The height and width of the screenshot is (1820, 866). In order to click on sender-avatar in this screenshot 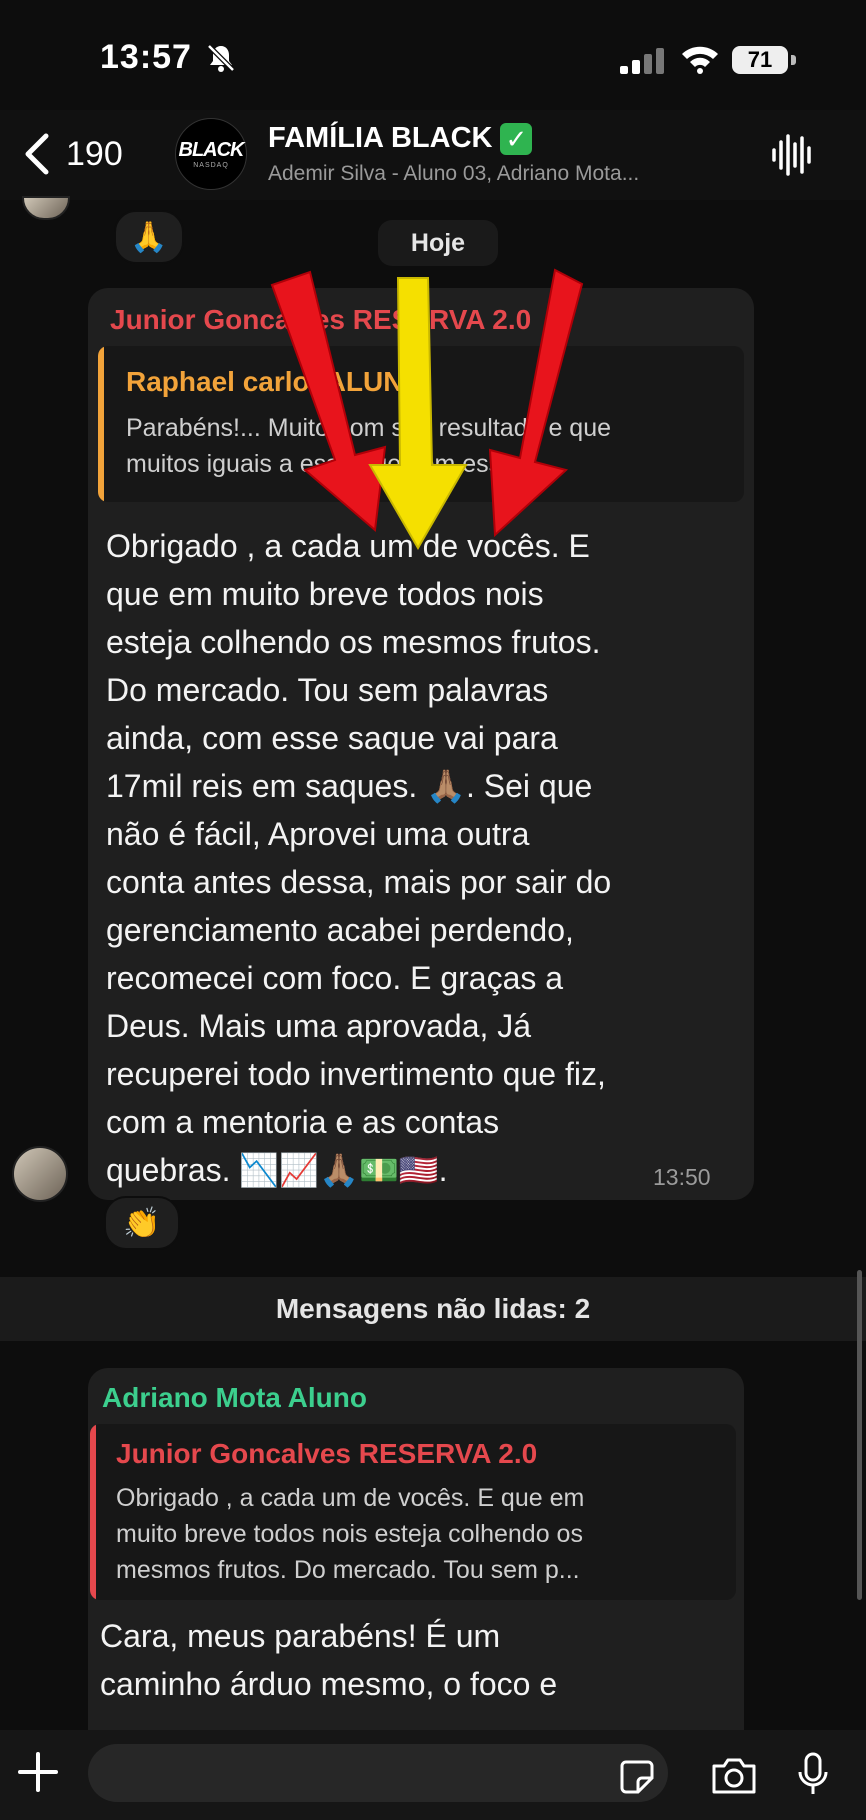, I will do `click(40, 1174)`.